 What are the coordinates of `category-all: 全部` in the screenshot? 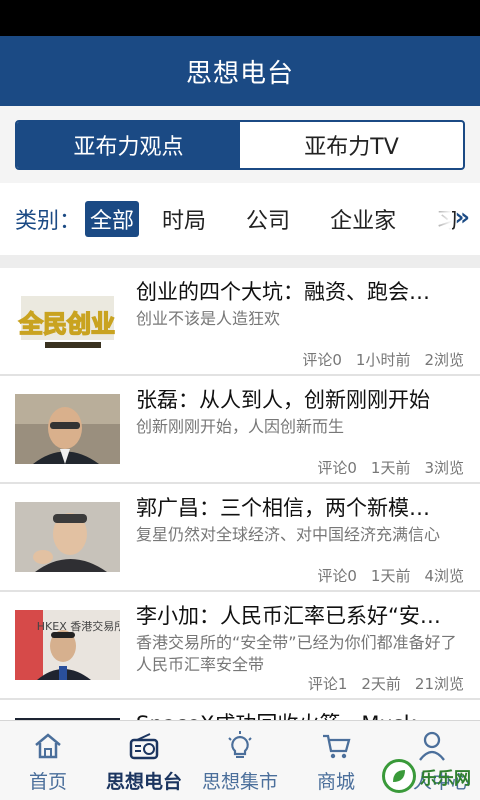 It's located at (112, 219).